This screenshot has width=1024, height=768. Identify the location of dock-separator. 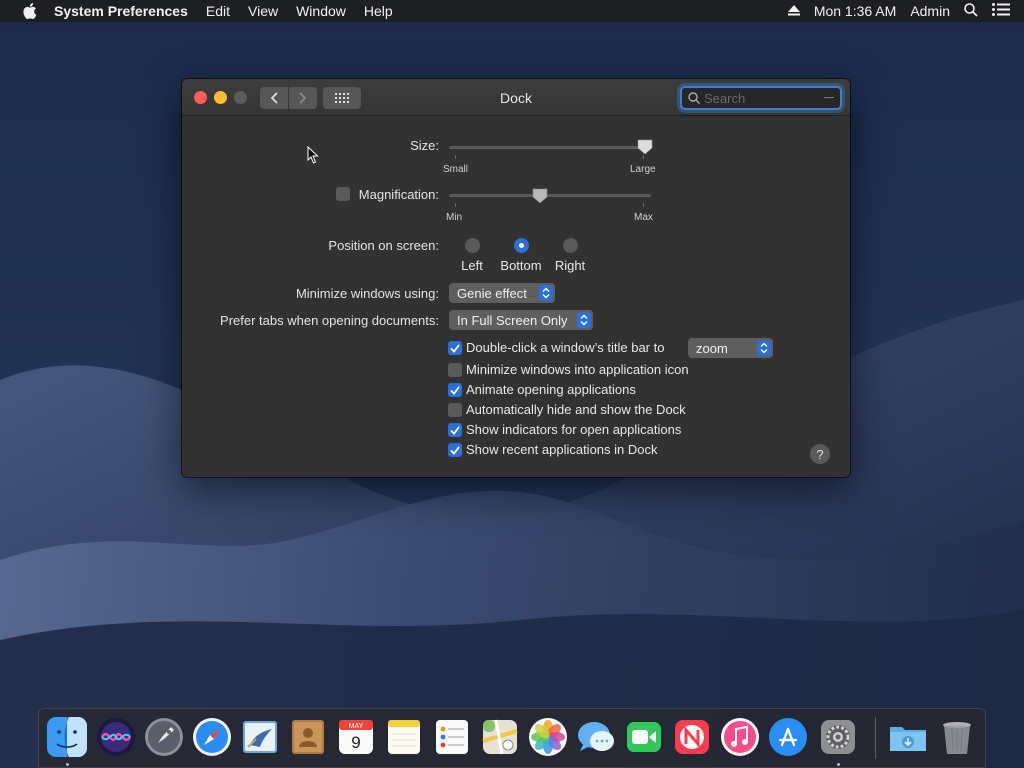
(875, 738).